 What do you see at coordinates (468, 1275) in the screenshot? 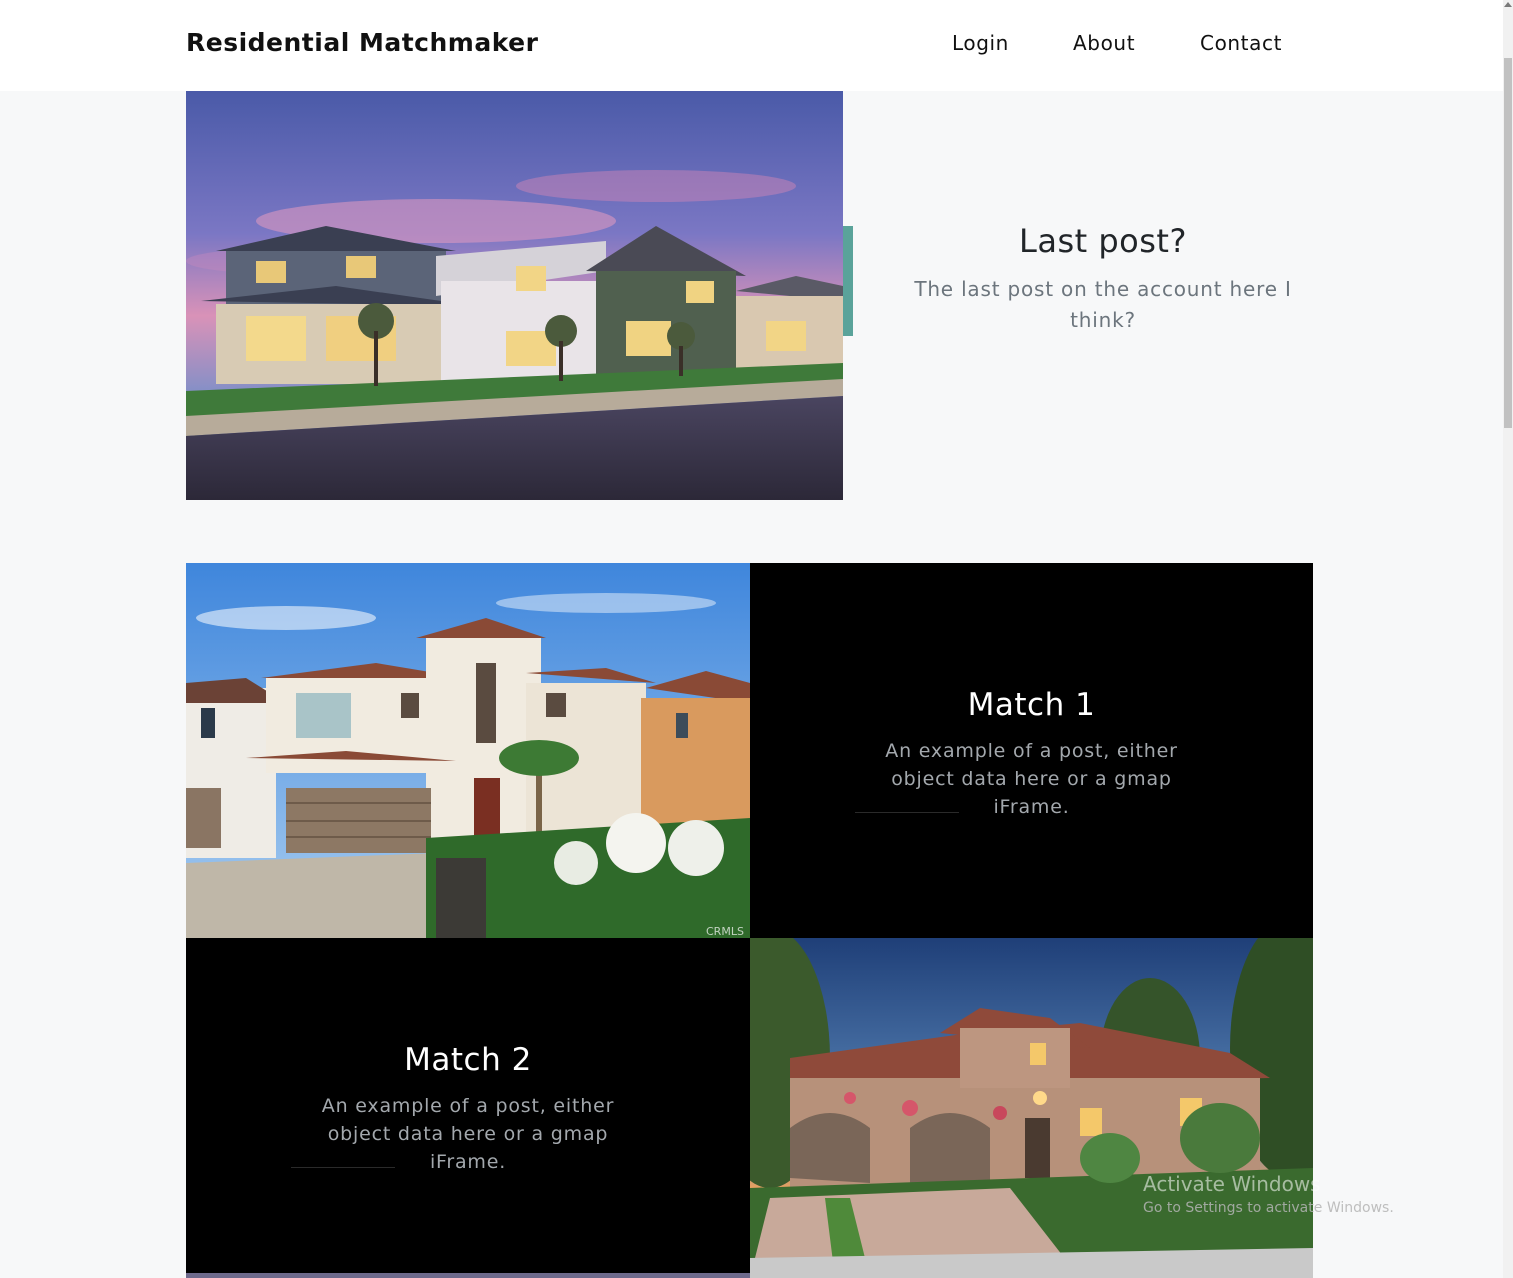
I see `next-card-edge` at bounding box center [468, 1275].